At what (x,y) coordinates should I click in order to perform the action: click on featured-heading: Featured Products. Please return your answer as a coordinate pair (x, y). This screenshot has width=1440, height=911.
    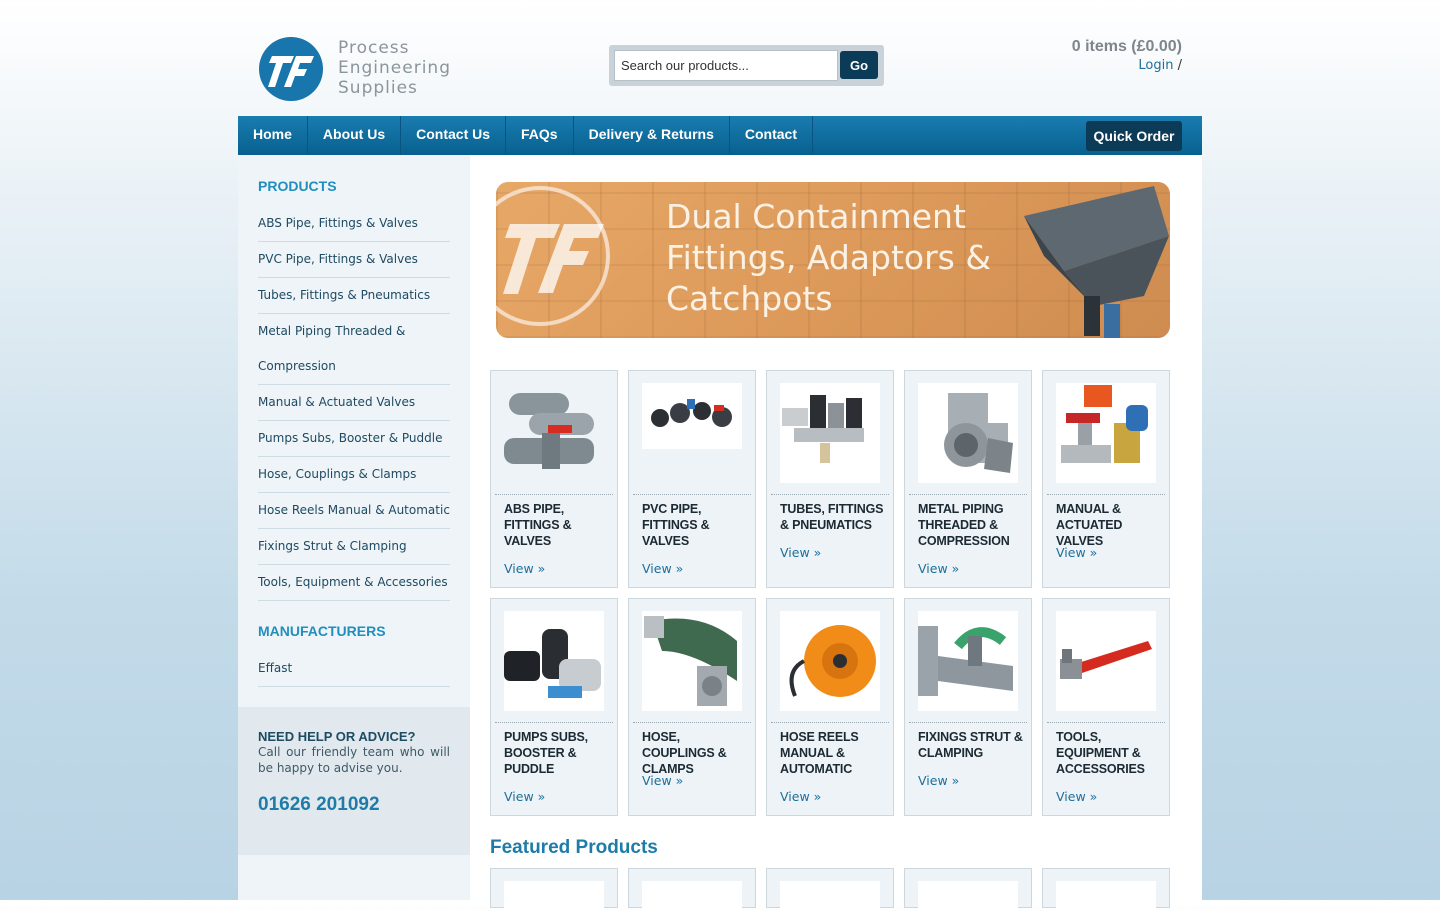
    Looking at the image, I should click on (574, 847).